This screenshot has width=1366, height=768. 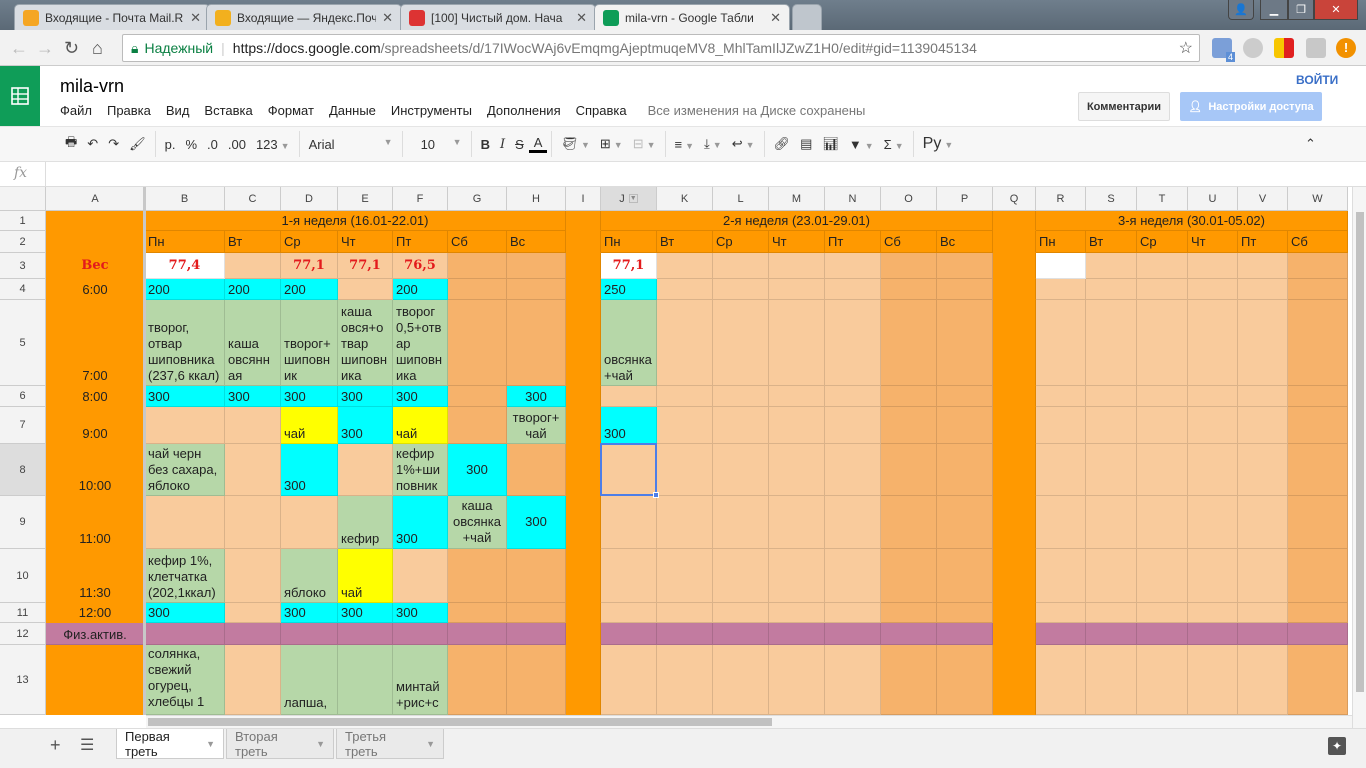 I want to click on cell: яблоко, so click(x=309, y=576).